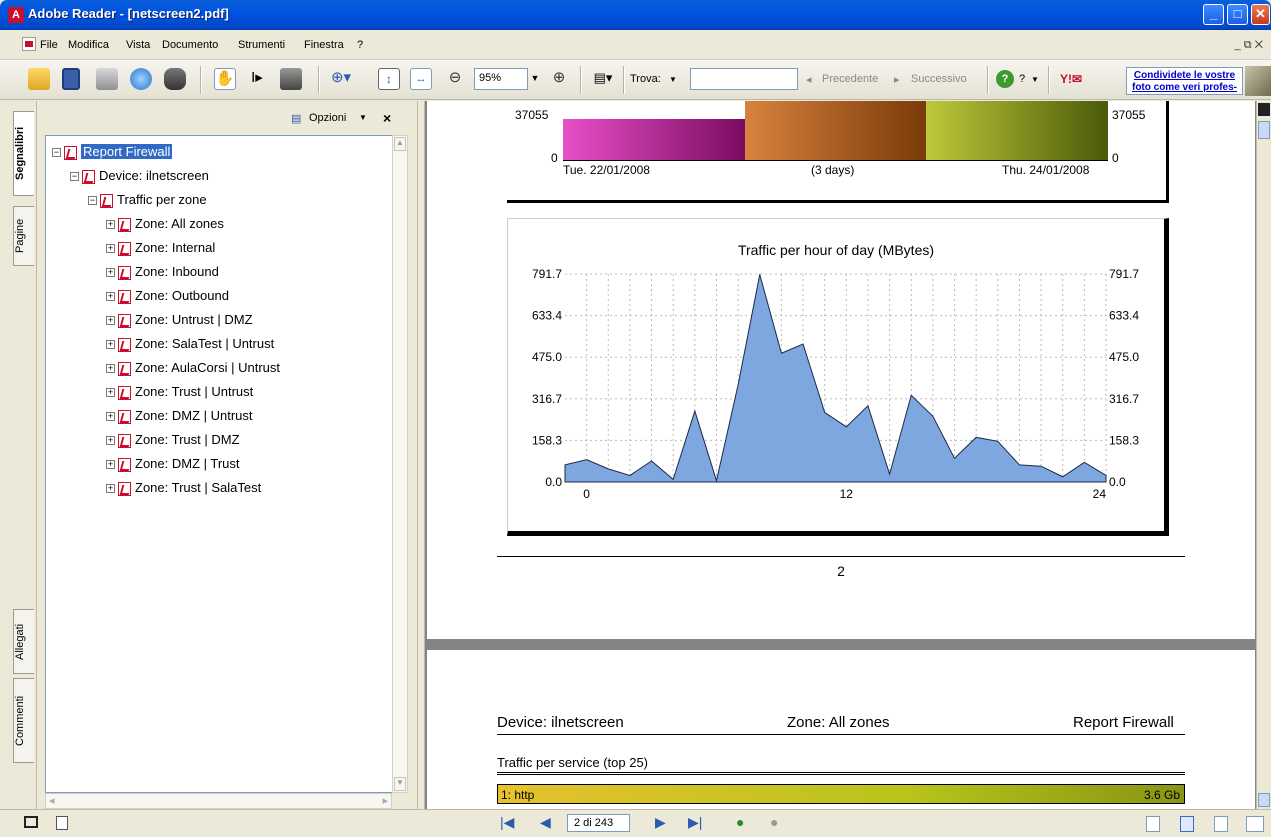  What do you see at coordinates (327, 118) in the screenshot?
I see `options-button: Opzioni` at bounding box center [327, 118].